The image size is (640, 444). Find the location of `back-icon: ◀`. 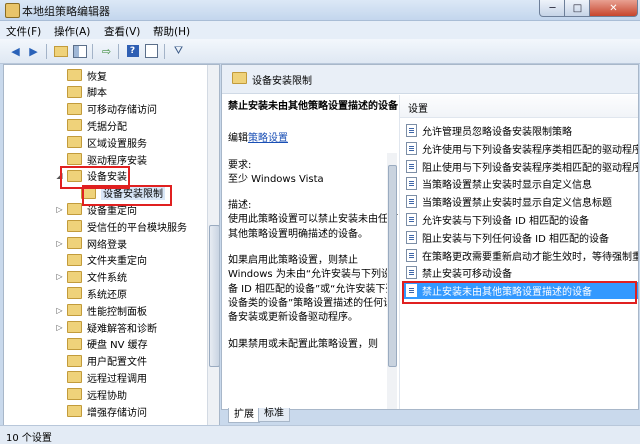

back-icon: ◀ is located at coordinates (15, 51).